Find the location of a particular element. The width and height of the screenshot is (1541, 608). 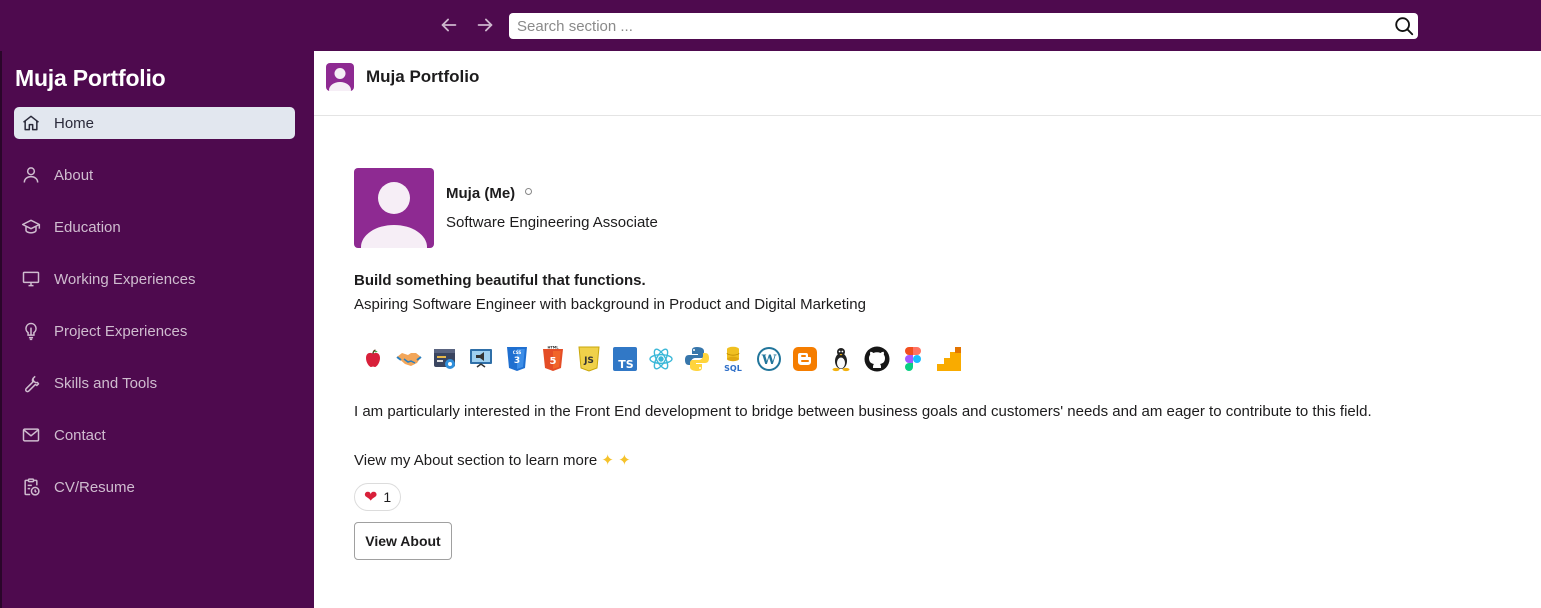

sidebar-item-label: About is located at coordinates (74, 175).